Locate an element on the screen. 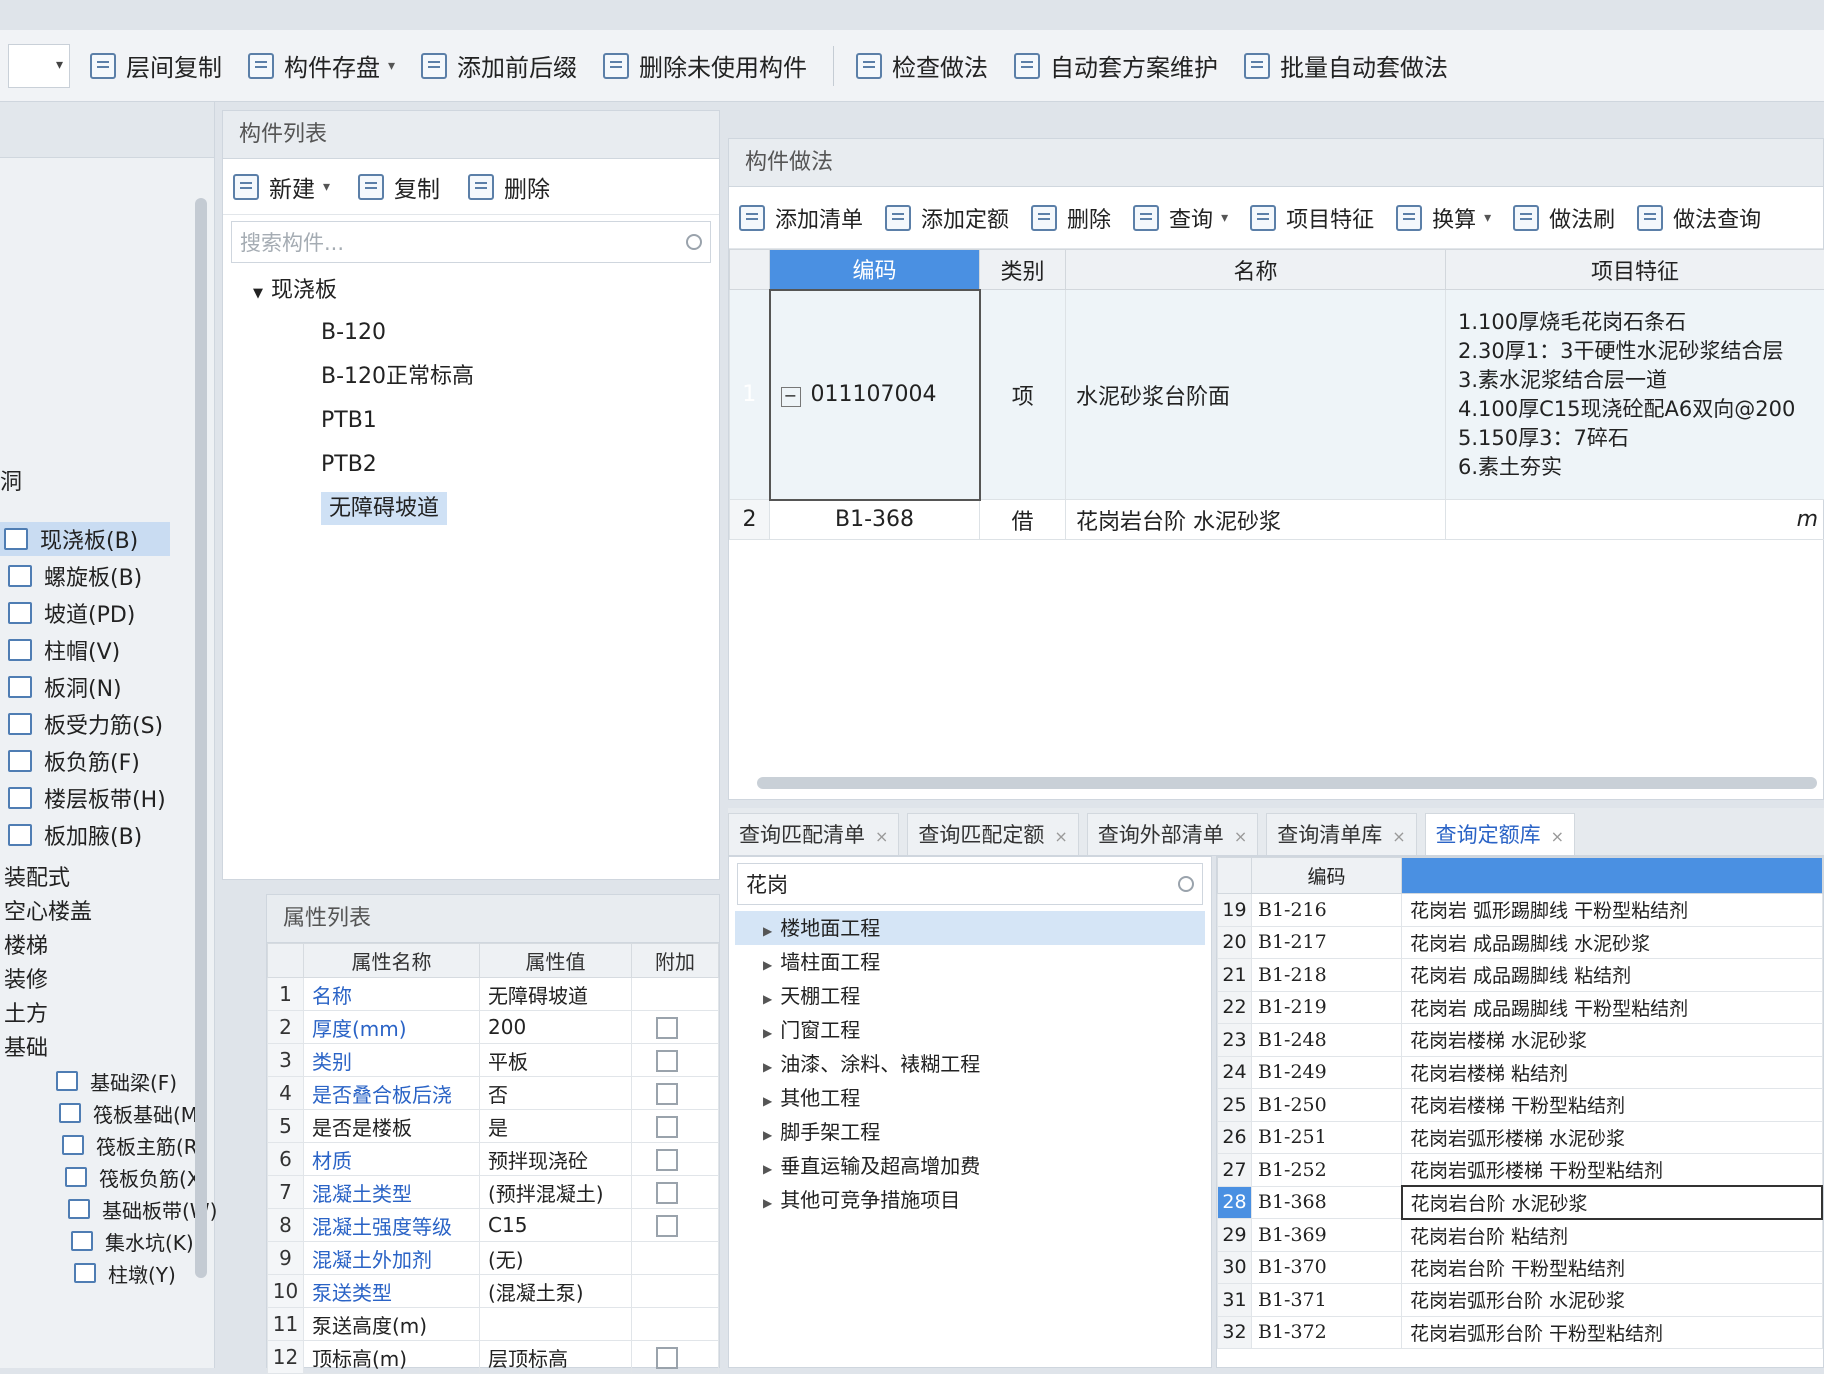 The height and width of the screenshot is (1374, 1824). col-quota-name is located at coordinates (1612, 876).